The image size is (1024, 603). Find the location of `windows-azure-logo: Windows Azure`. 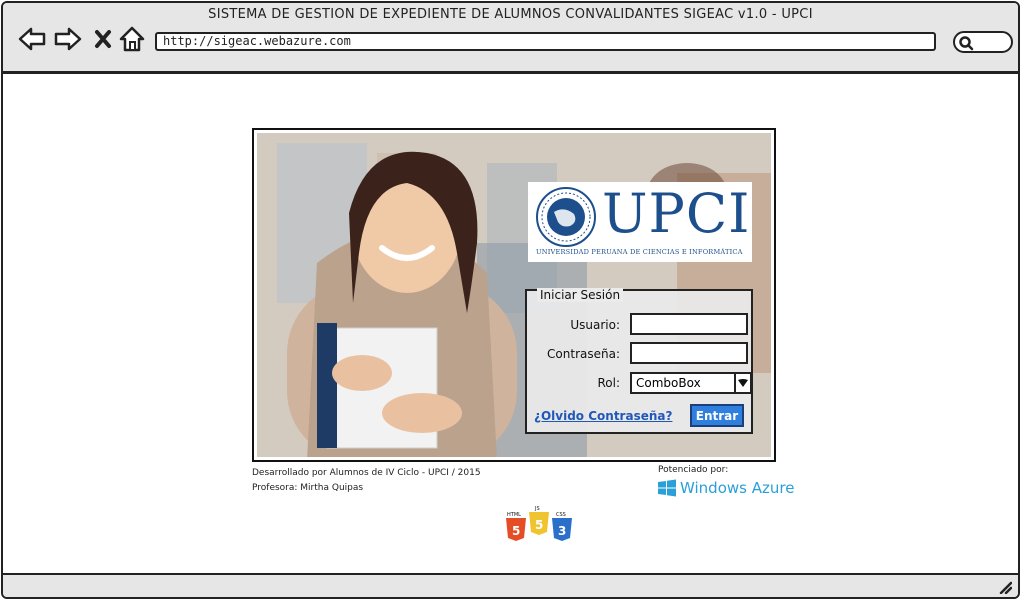

windows-azure-logo: Windows Azure is located at coordinates (726, 489).